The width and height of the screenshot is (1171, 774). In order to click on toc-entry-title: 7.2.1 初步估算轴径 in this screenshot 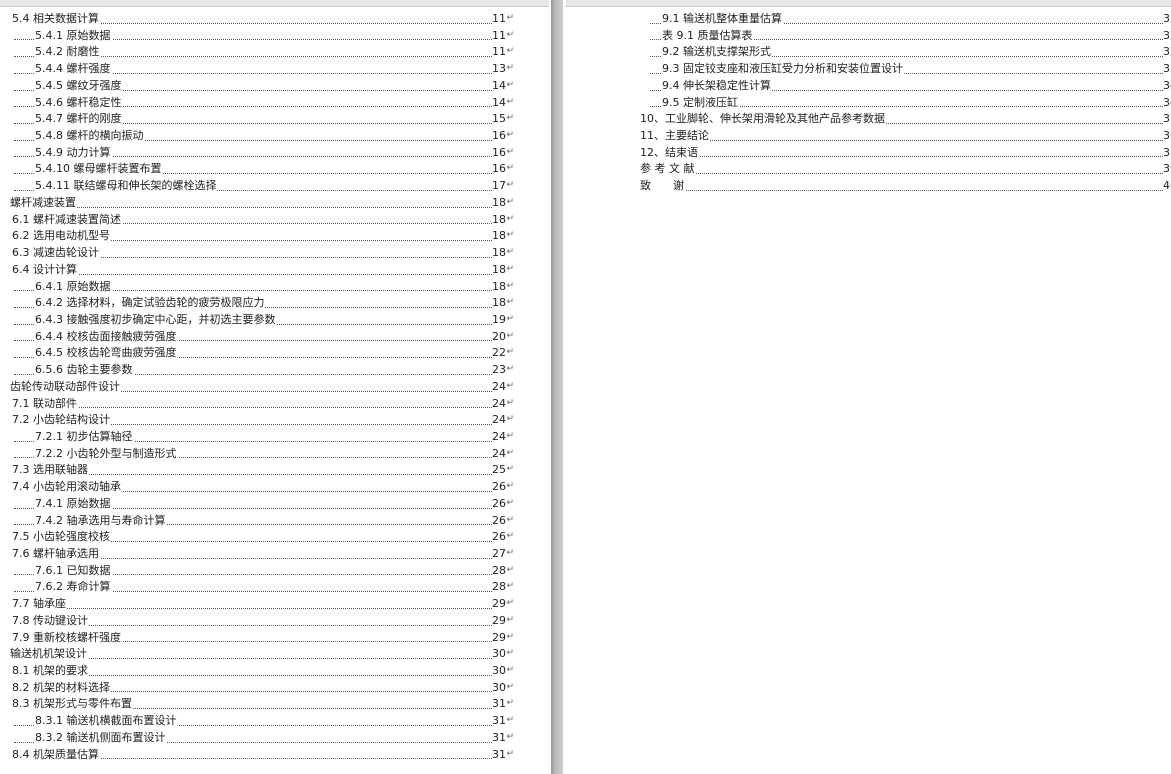, I will do `click(84, 437)`.